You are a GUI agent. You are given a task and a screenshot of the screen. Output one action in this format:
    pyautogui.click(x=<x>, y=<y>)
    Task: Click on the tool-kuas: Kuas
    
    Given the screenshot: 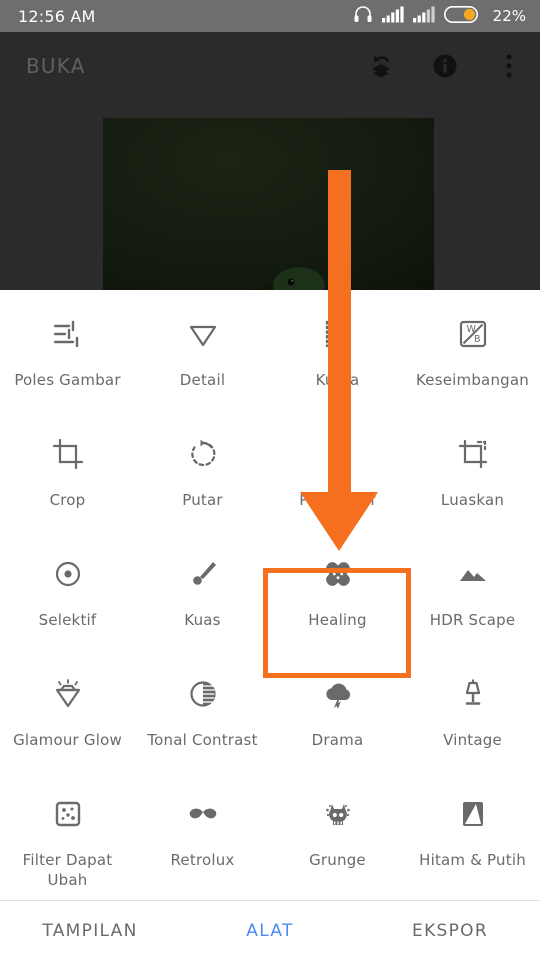 What is the action you would take?
    pyautogui.click(x=202, y=590)
    